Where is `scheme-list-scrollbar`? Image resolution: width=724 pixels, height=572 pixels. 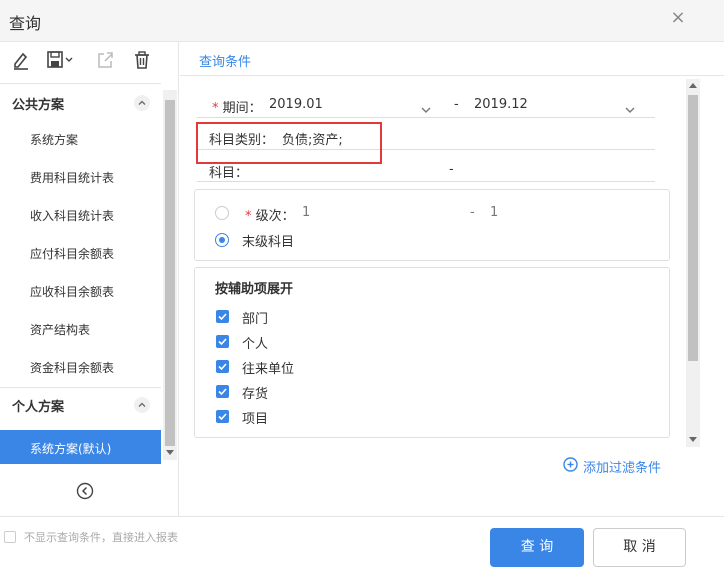 scheme-list-scrollbar is located at coordinates (170, 275).